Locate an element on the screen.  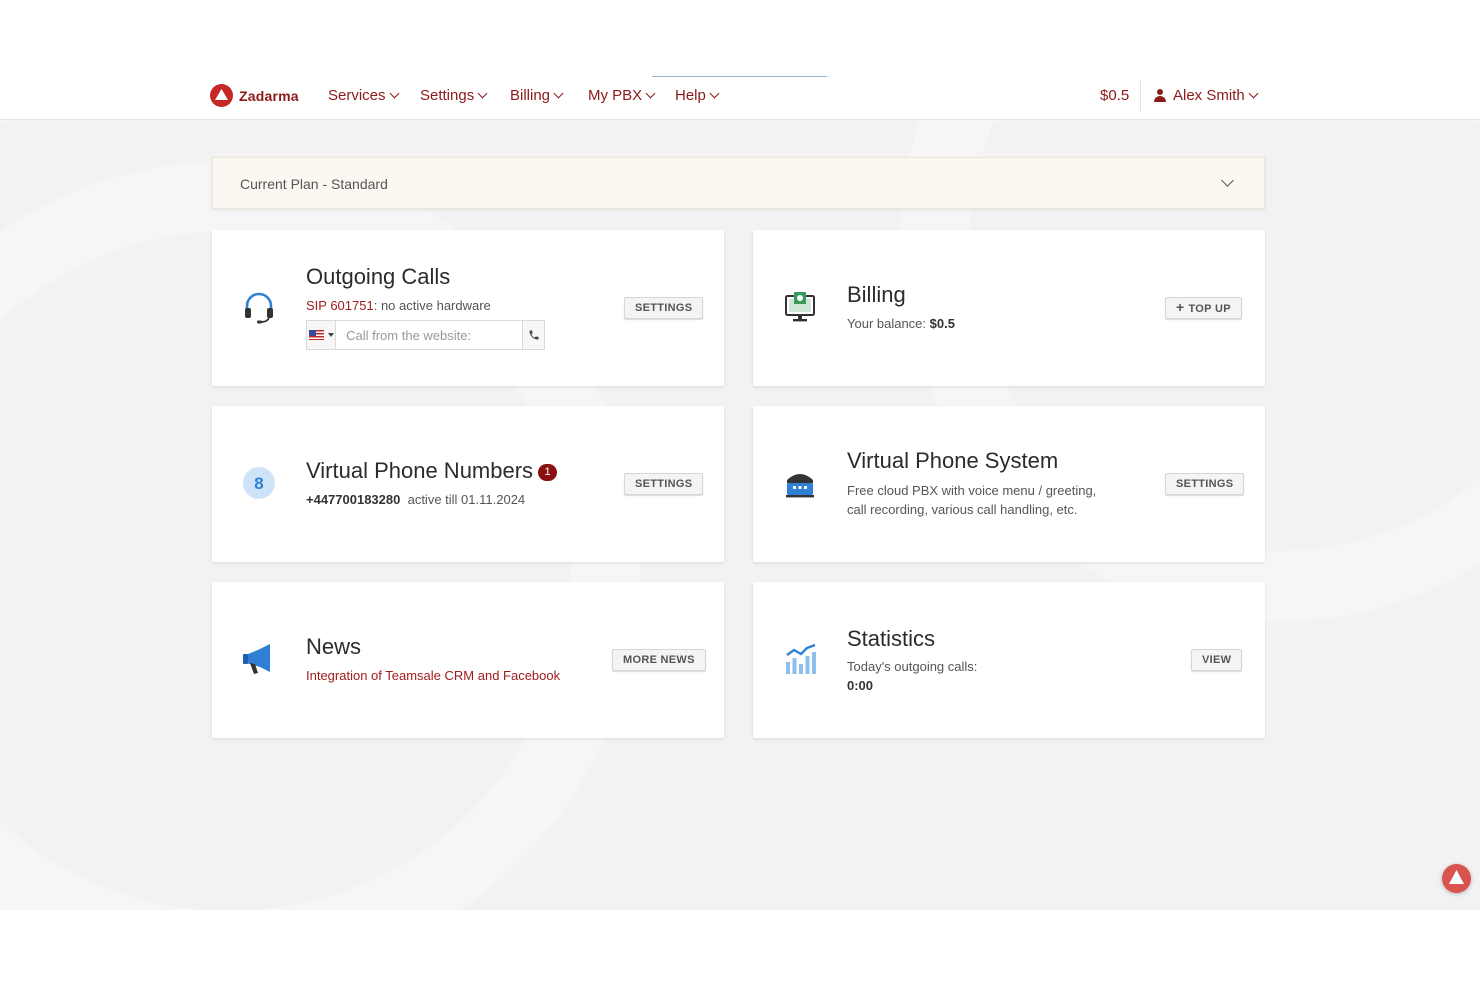
plus-icon: + is located at coordinates (1180, 307).